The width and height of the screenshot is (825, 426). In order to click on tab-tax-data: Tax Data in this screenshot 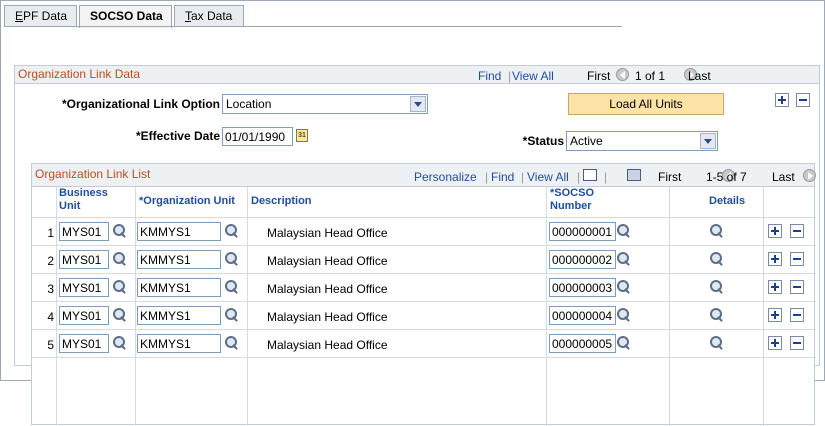, I will do `click(209, 16)`.